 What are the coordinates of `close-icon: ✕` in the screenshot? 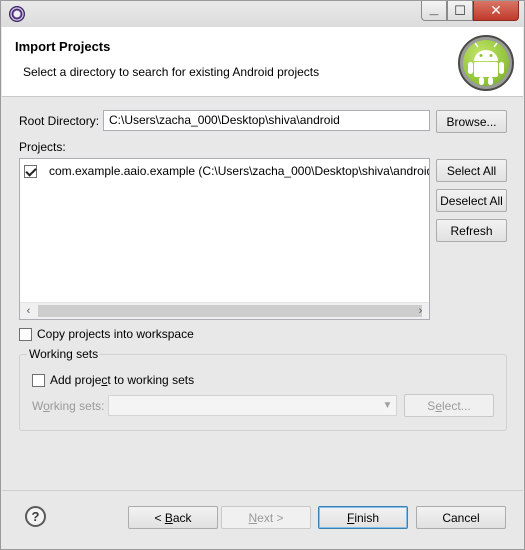 It's located at (496, 10).